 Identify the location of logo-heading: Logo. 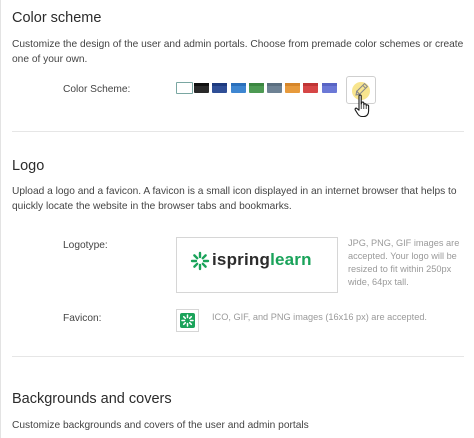
(28, 166).